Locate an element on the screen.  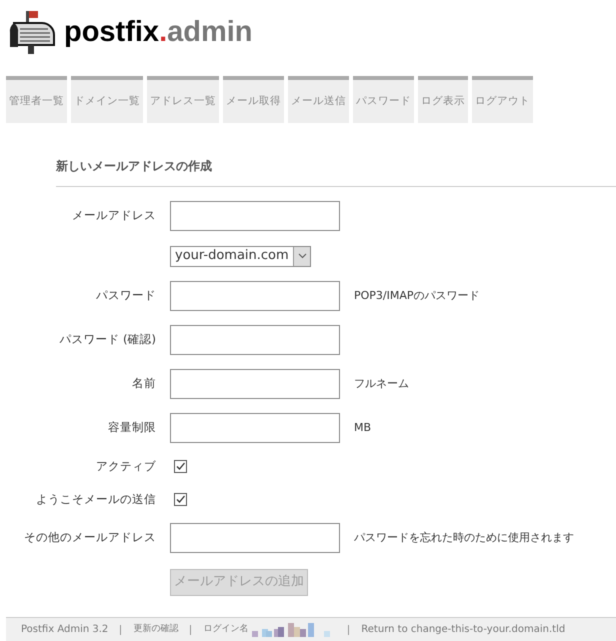
nav-tab: メール送信 is located at coordinates (318, 99).